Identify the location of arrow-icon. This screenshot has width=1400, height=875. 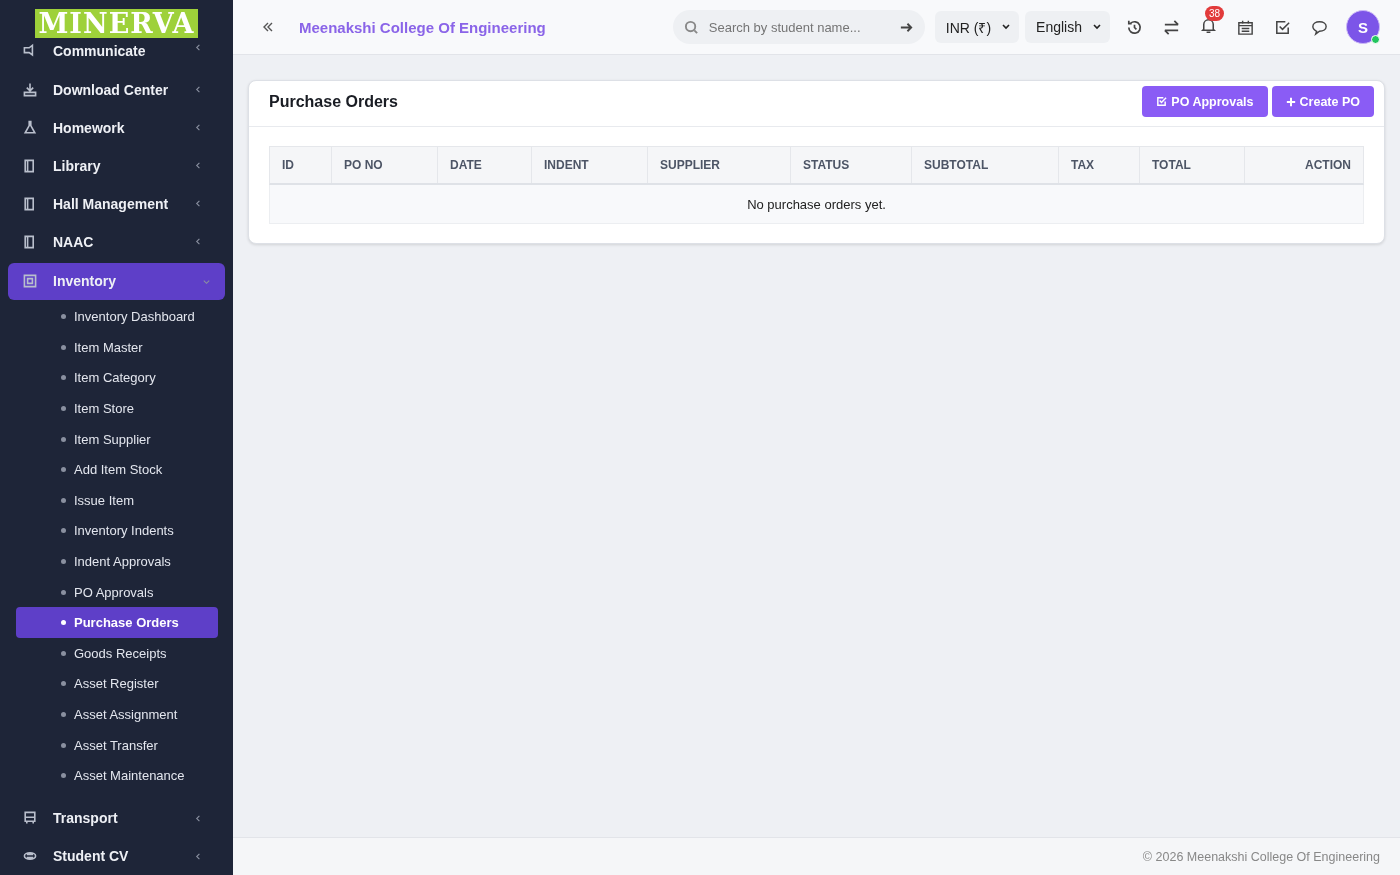
(906, 27).